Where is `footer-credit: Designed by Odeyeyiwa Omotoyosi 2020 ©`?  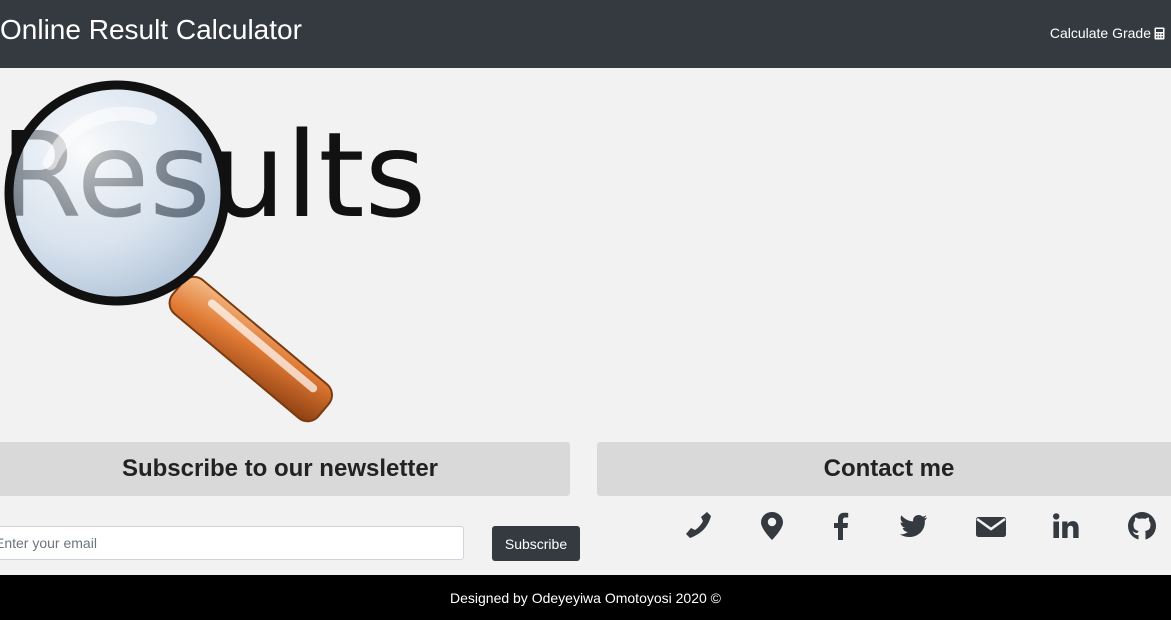
footer-credit: Designed by Odeyeyiwa Omotoyosi 2020 © is located at coordinates (585, 597).